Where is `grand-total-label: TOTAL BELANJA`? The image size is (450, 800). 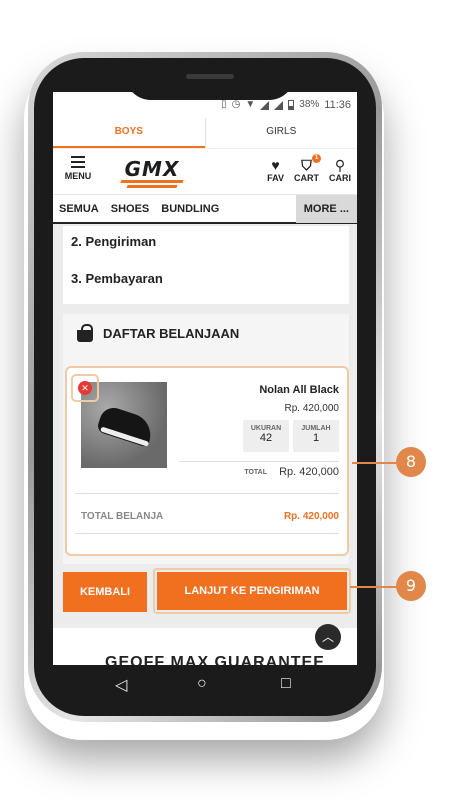 grand-total-label: TOTAL BELANJA is located at coordinates (122, 516).